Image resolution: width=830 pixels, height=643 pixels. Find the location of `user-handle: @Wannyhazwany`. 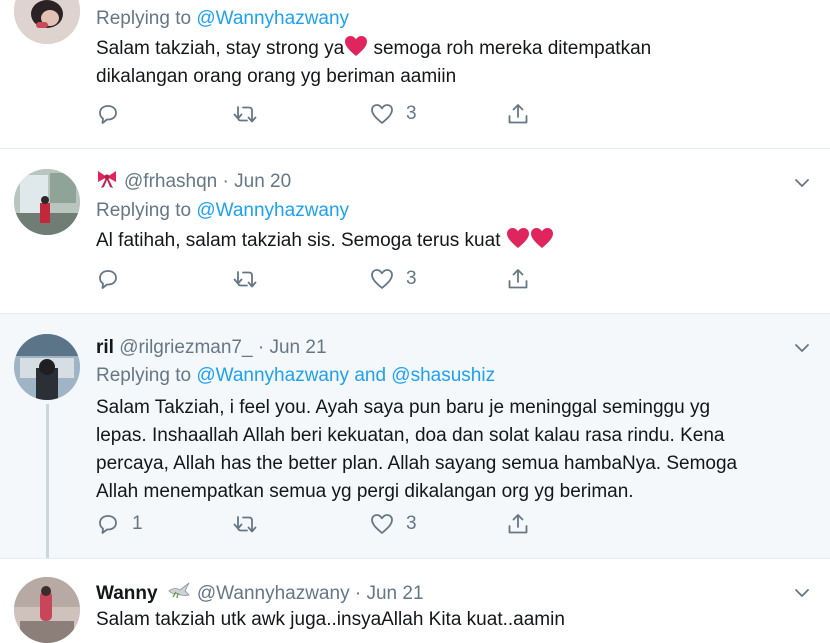

user-handle: @Wannyhazwany is located at coordinates (273, 593).